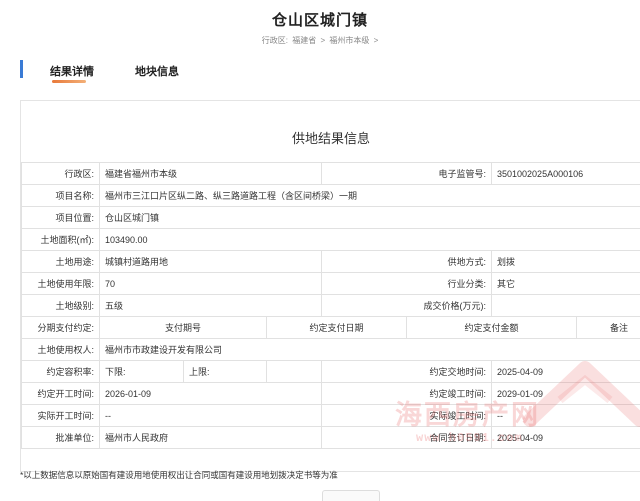 The height and width of the screenshot is (501, 640). I want to click on installment-header-period: 支付期号, so click(183, 328).